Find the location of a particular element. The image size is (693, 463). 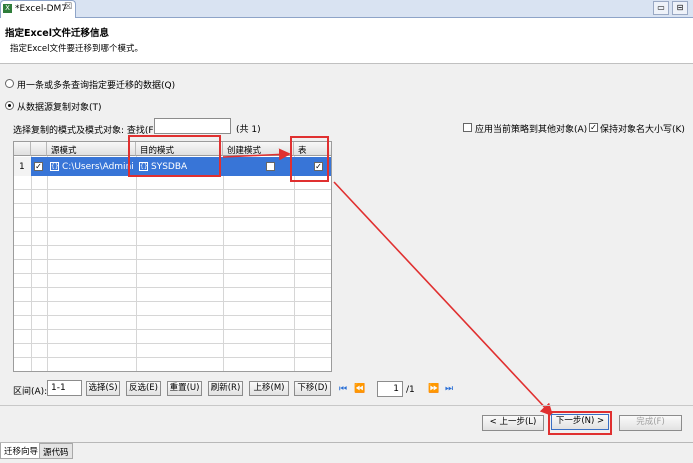

page-input: 1 is located at coordinates (390, 389).